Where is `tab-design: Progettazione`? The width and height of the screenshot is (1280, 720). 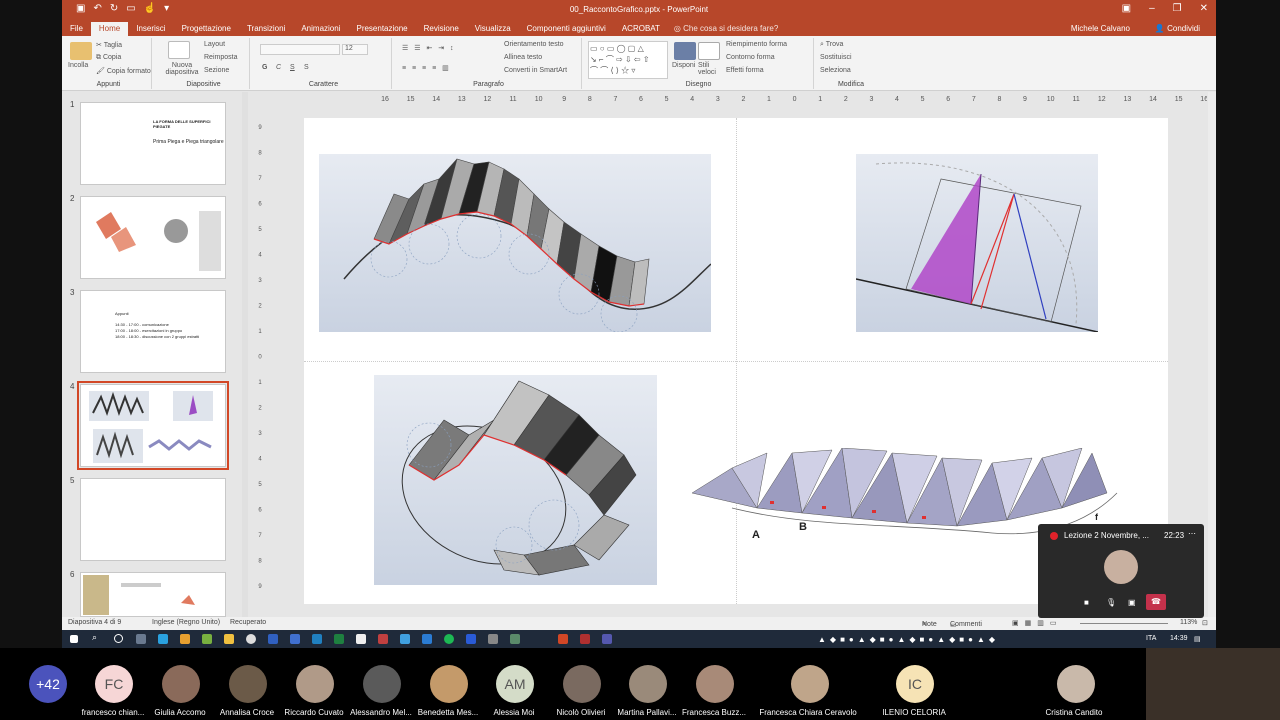
tab-design: Progettazione is located at coordinates (206, 29).